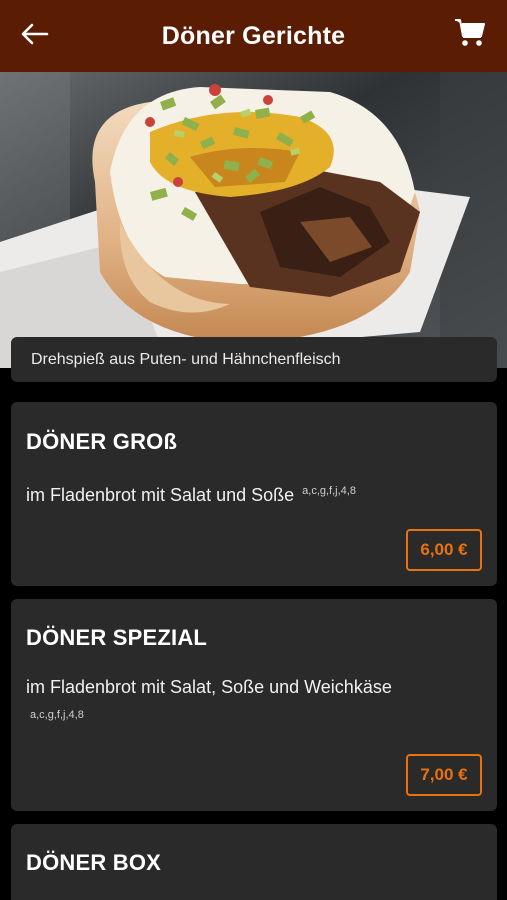 This screenshot has height=900, width=507. I want to click on app-header: Döner Gerichte, so click(253, 36).